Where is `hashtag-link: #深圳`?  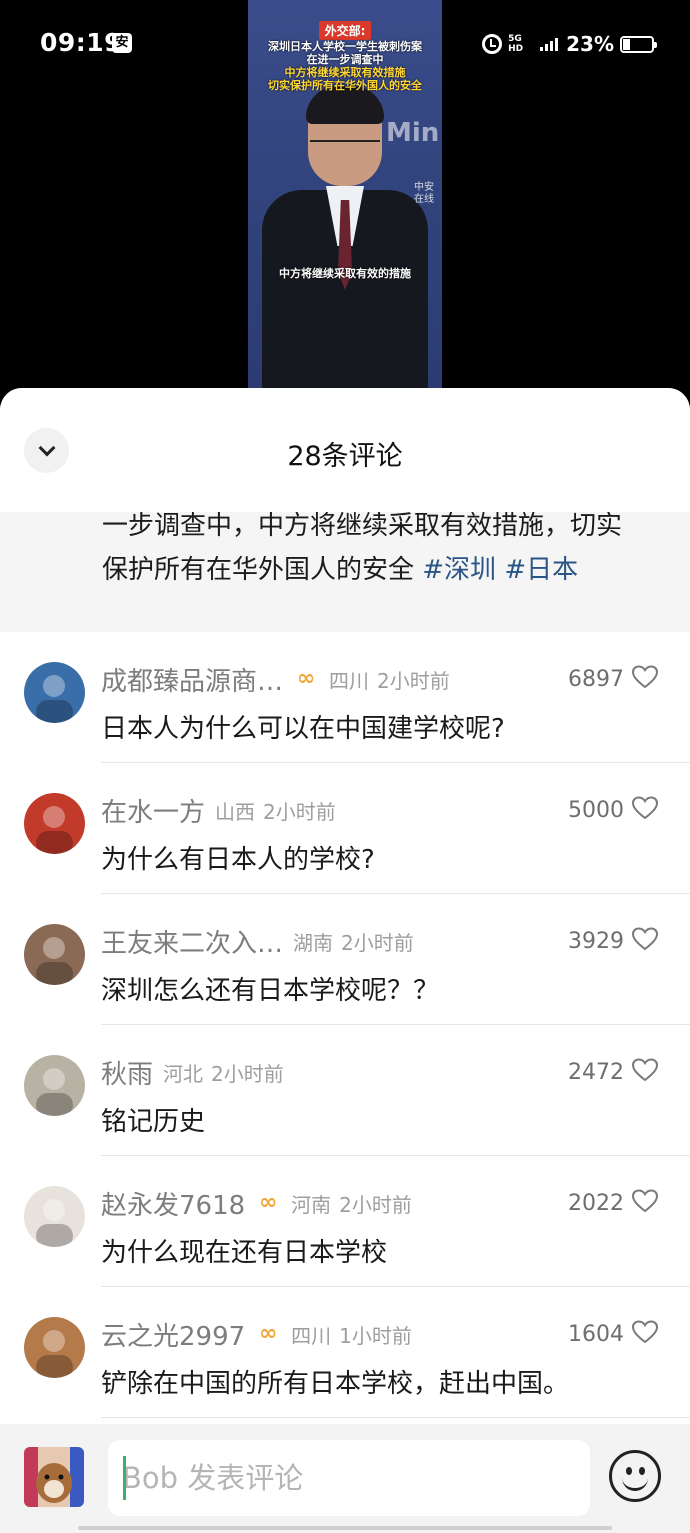
hashtag-link: #深圳 is located at coordinates (459, 570).